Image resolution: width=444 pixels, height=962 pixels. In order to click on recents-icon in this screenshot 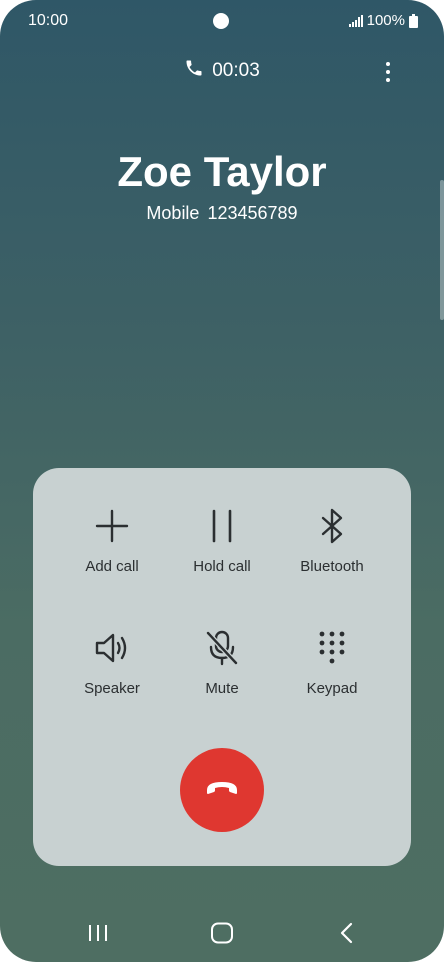, I will do `click(98, 933)`.